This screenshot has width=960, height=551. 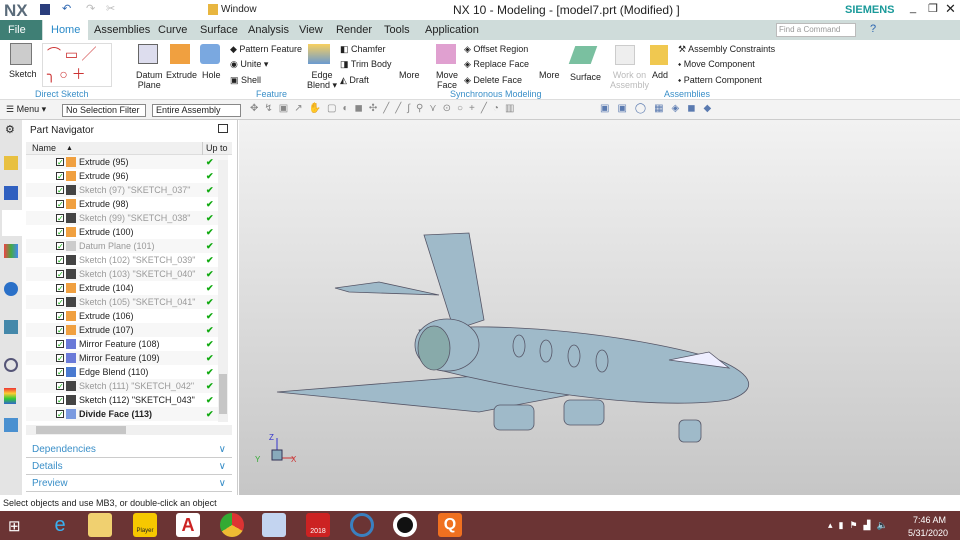 I want to click on tab-home: Home, so click(x=66, y=30).